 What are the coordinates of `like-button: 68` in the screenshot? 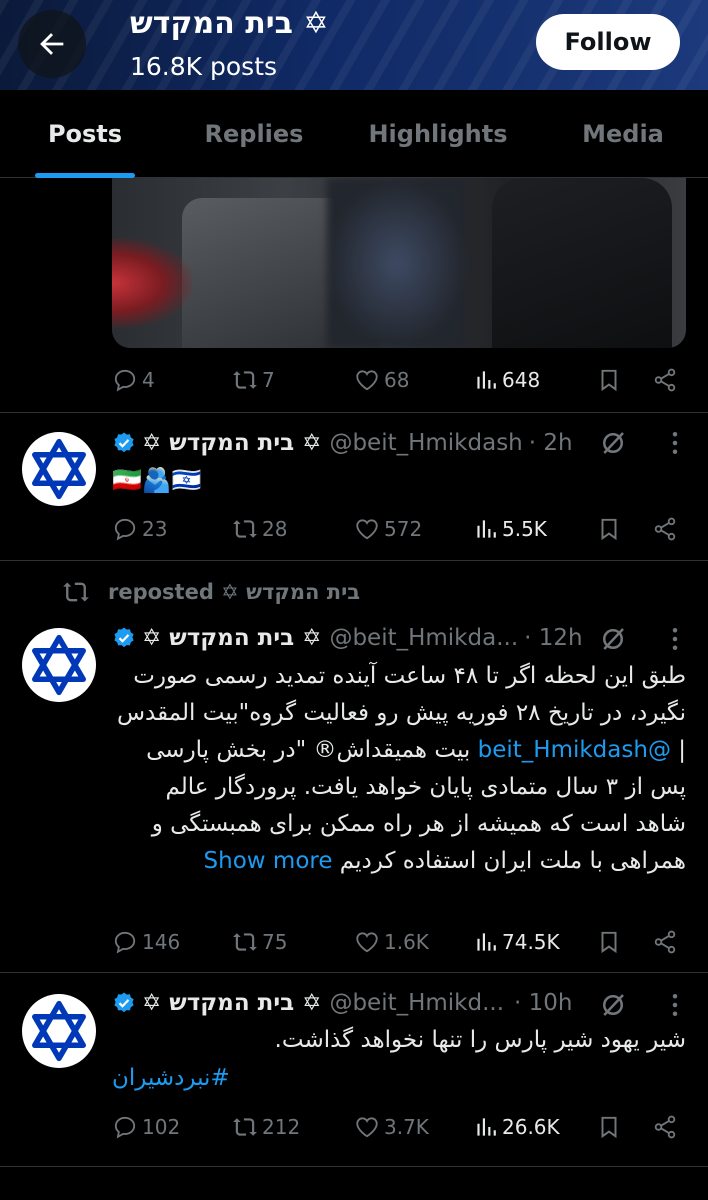 It's located at (413, 380).